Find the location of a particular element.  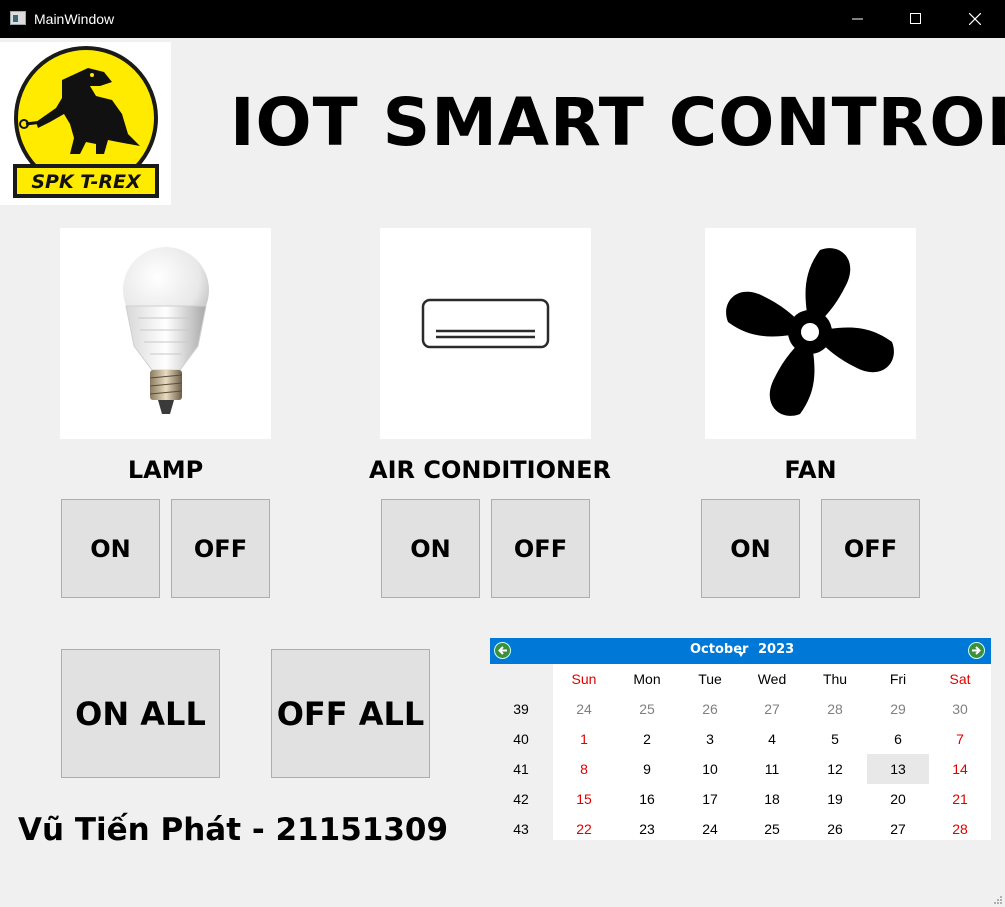

calendar-day-cell: 2 is located at coordinates (647, 739).